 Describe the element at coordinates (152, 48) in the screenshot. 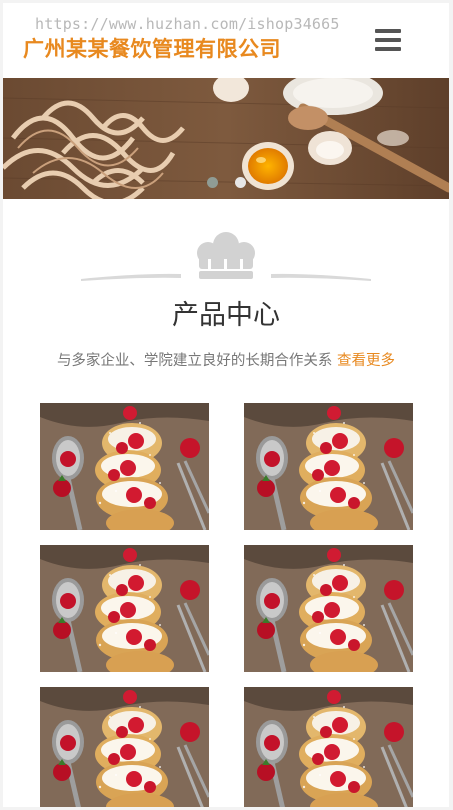

I see `site-logo-text: 广州某某餐饮管理有限公司` at that location.